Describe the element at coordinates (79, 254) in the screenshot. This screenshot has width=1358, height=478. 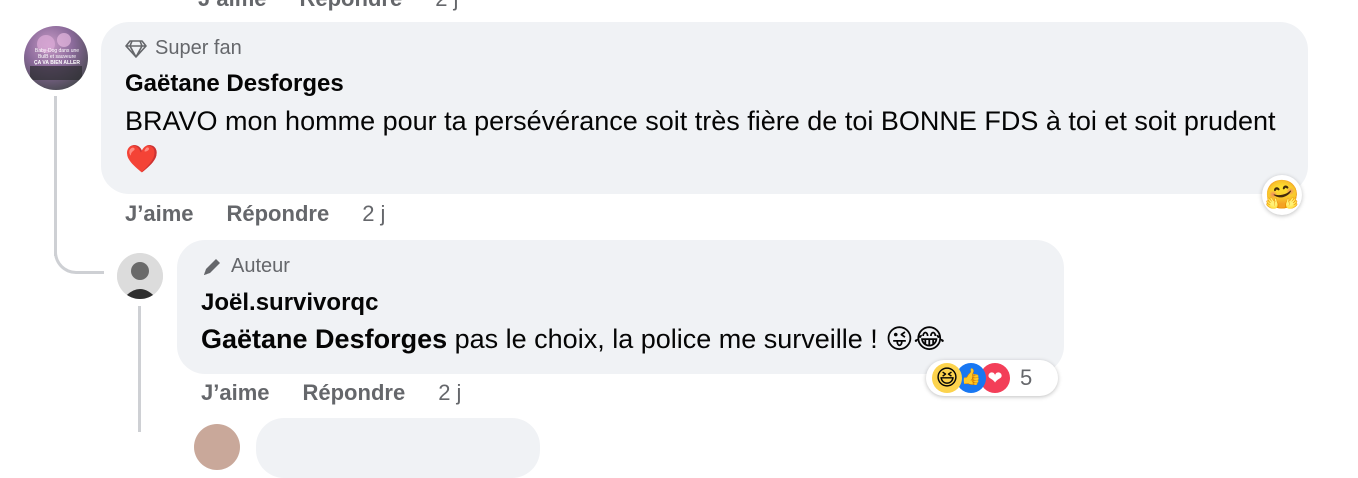
I see `thread-line-curve` at that location.